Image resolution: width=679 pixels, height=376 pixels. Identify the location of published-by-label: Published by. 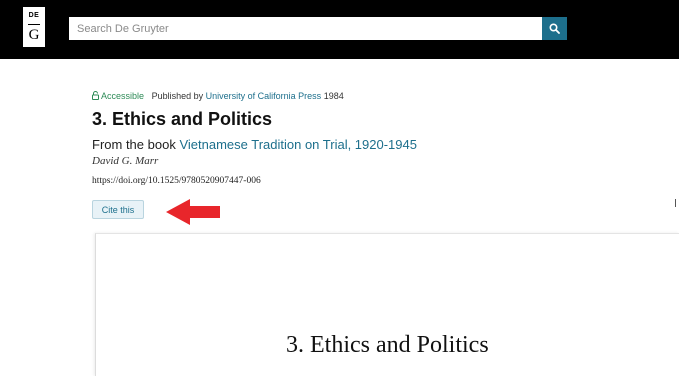
(177, 96).